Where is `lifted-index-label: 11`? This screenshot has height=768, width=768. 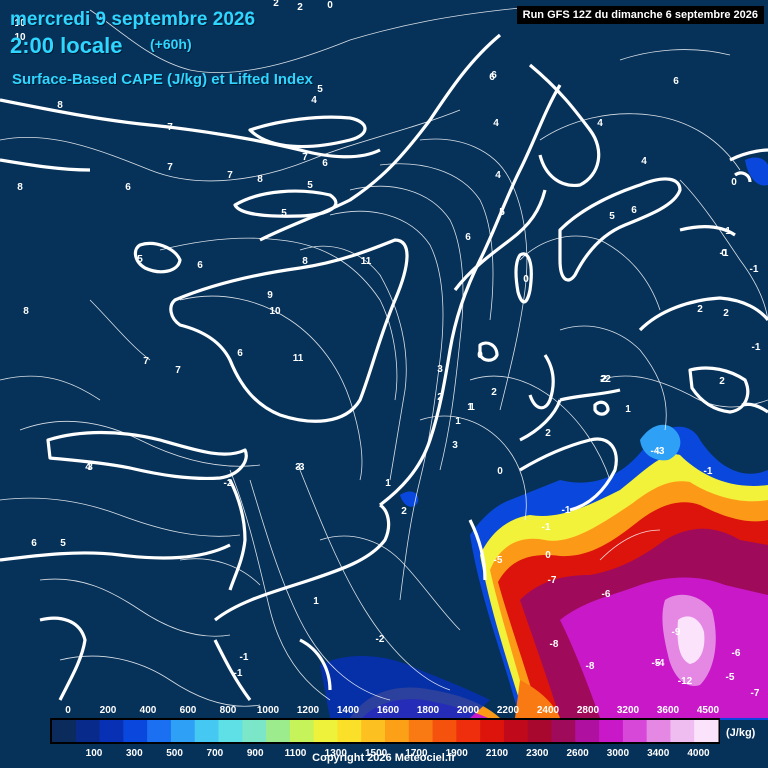
lifted-index-label: 11 is located at coordinates (366, 261).